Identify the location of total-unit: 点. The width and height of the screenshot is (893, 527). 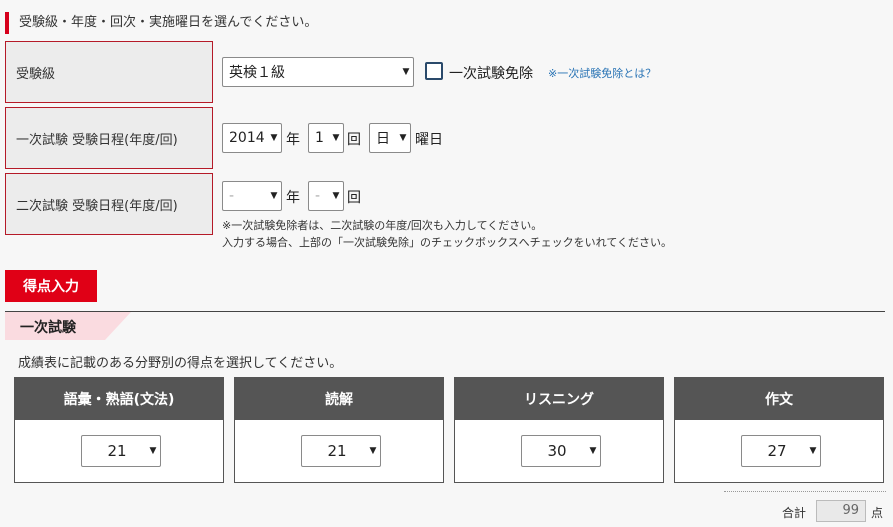
(877, 513).